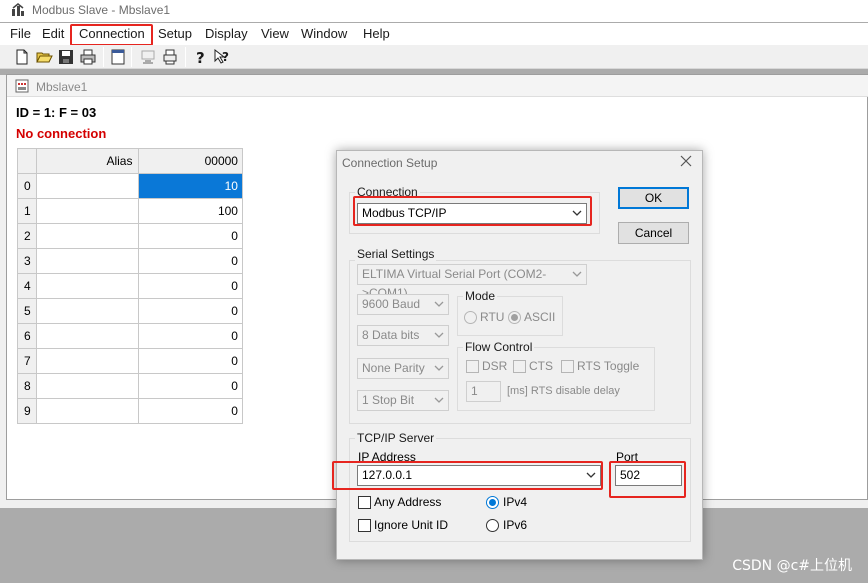 The image size is (868, 583). Describe the element at coordinates (27, 186) in the screenshot. I see `row-index: 0` at that location.